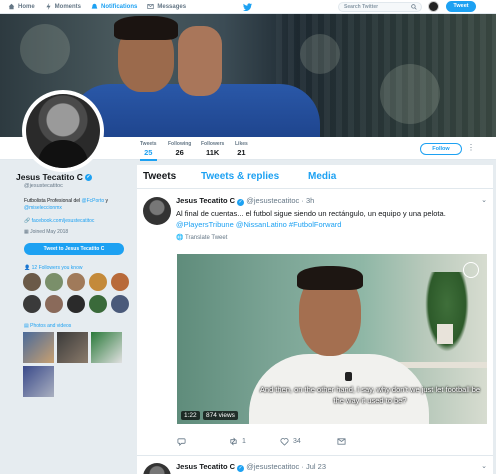  Describe the element at coordinates (54, 177) in the screenshot. I see `profile-name: Jesus Tecatito C ✓` at that location.